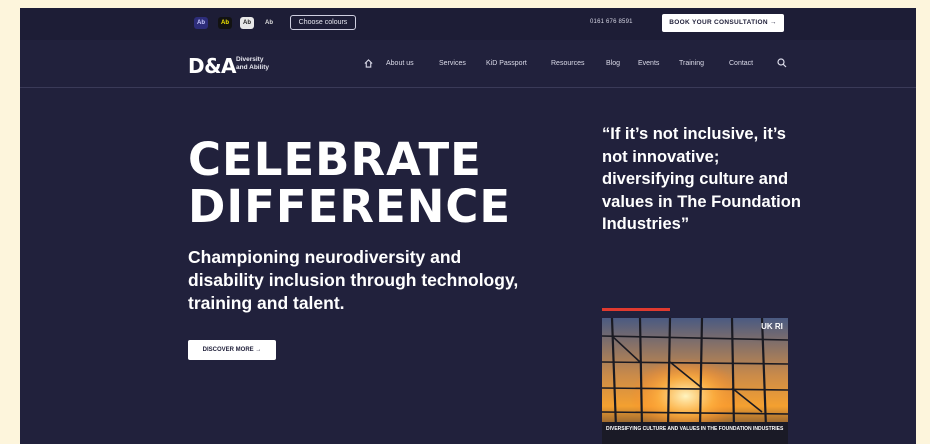 This screenshot has width=930, height=444. I want to click on nav-contact: Contact, so click(741, 63).